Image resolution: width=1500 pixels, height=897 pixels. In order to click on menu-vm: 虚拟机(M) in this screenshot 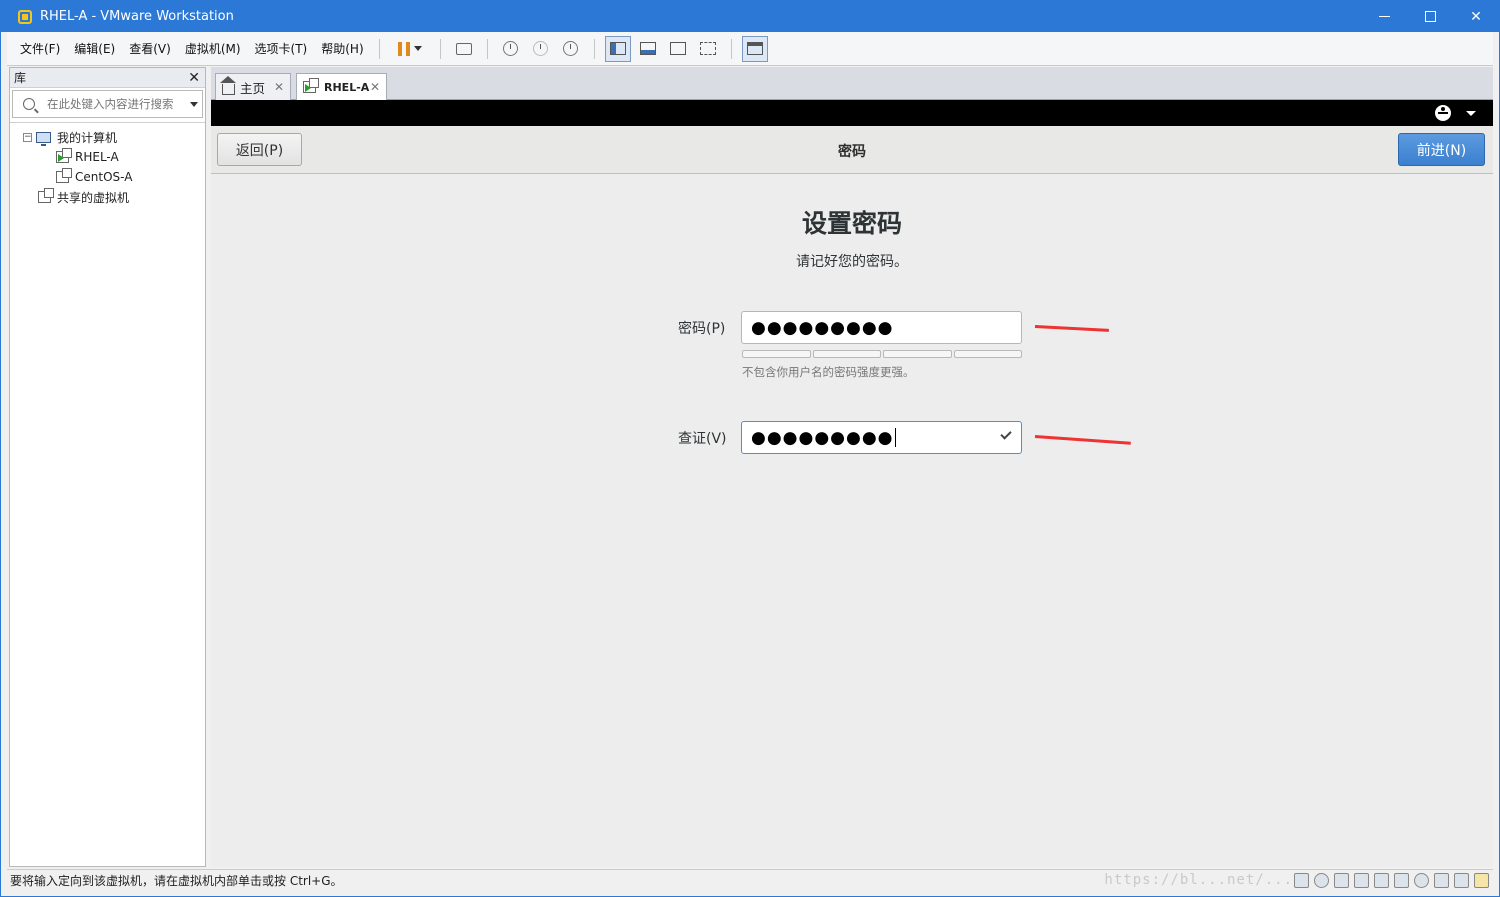, I will do `click(213, 49)`.